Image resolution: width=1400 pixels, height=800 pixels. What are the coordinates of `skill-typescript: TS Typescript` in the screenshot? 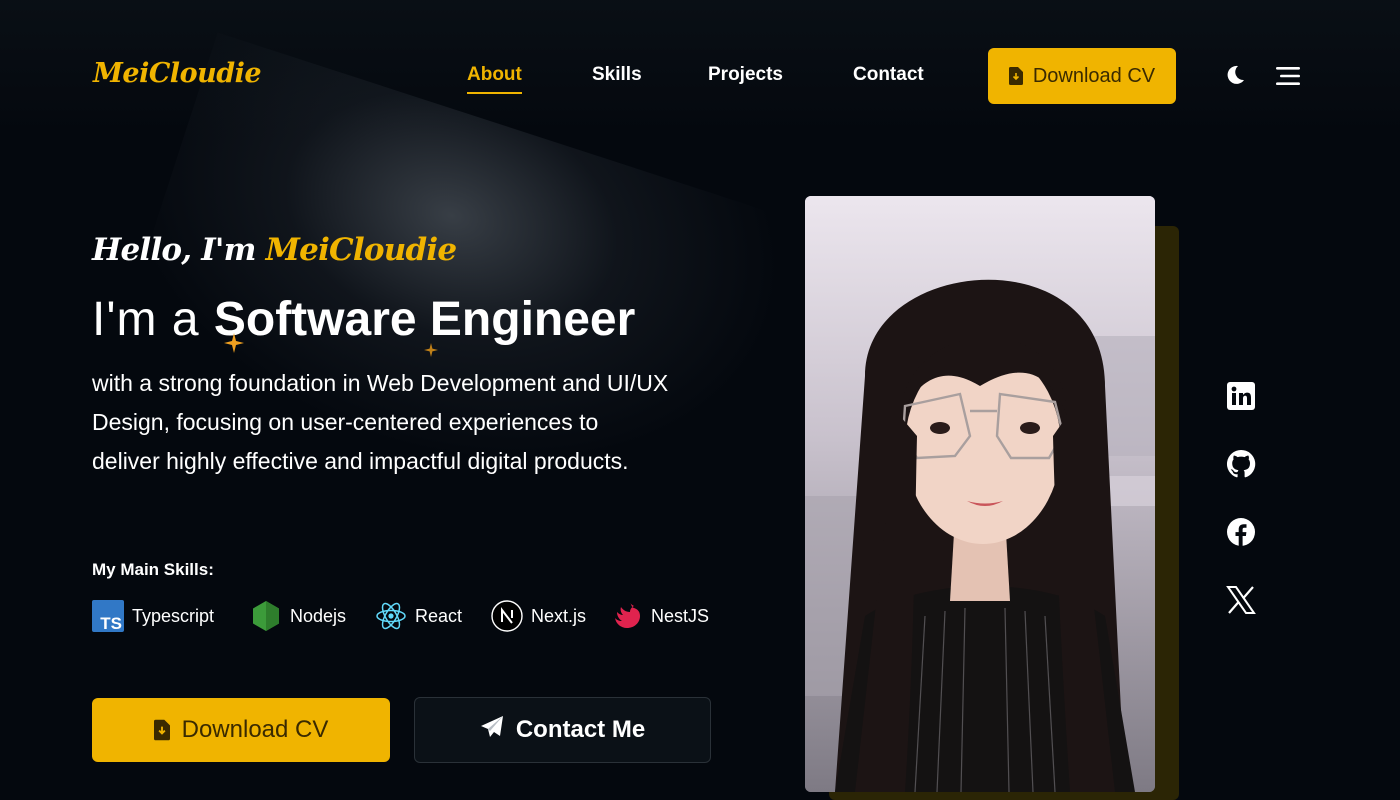 It's located at (153, 616).